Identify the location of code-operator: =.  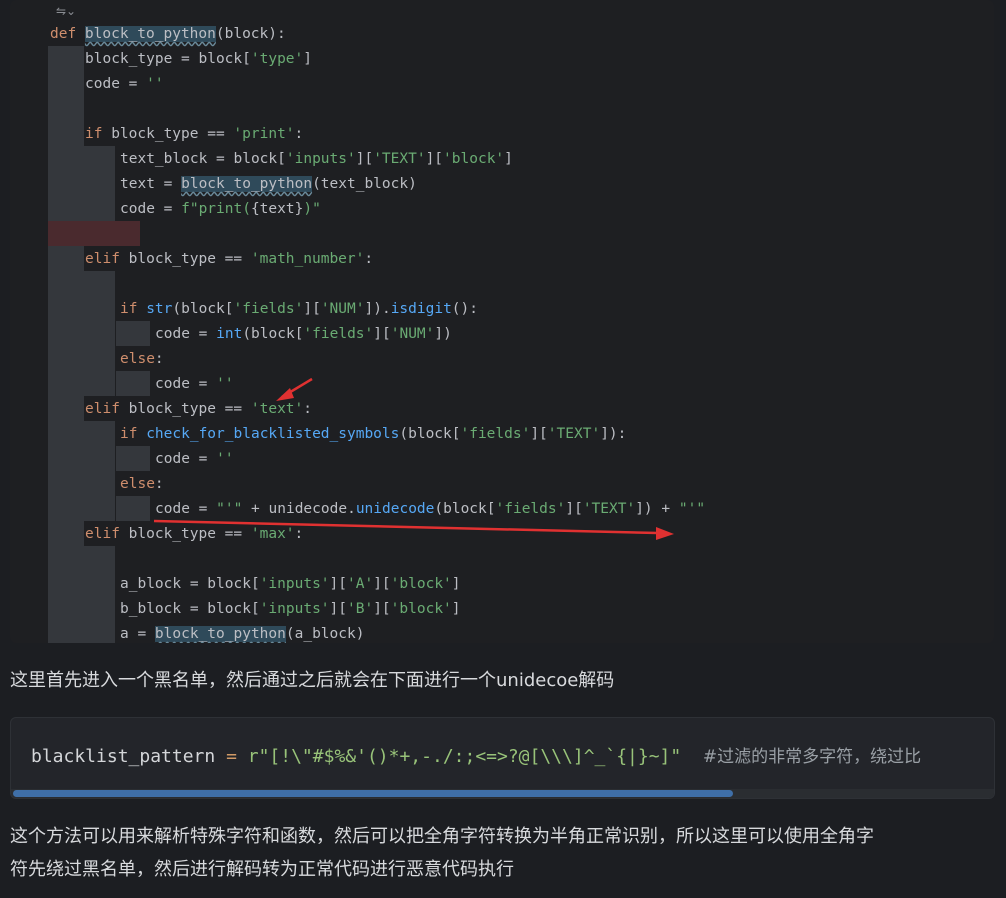
(231, 756).